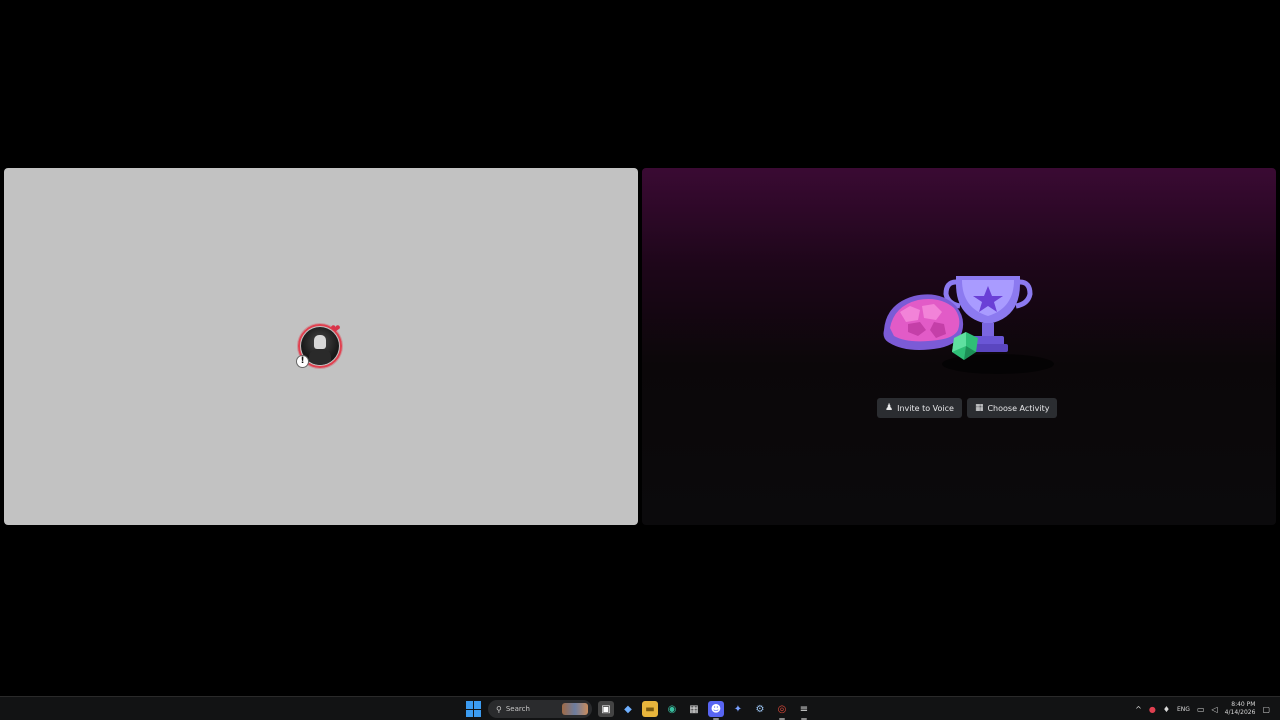 Image resolution: width=1280 pixels, height=720 pixels. What do you see at coordinates (650, 709) in the screenshot?
I see `file-explorer-icon: ▬` at bounding box center [650, 709].